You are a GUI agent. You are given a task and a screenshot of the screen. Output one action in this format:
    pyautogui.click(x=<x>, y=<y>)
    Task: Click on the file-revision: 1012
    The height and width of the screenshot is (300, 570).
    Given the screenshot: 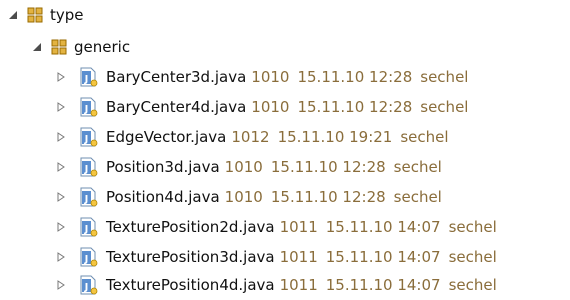 What is the action you would take?
    pyautogui.click(x=250, y=137)
    